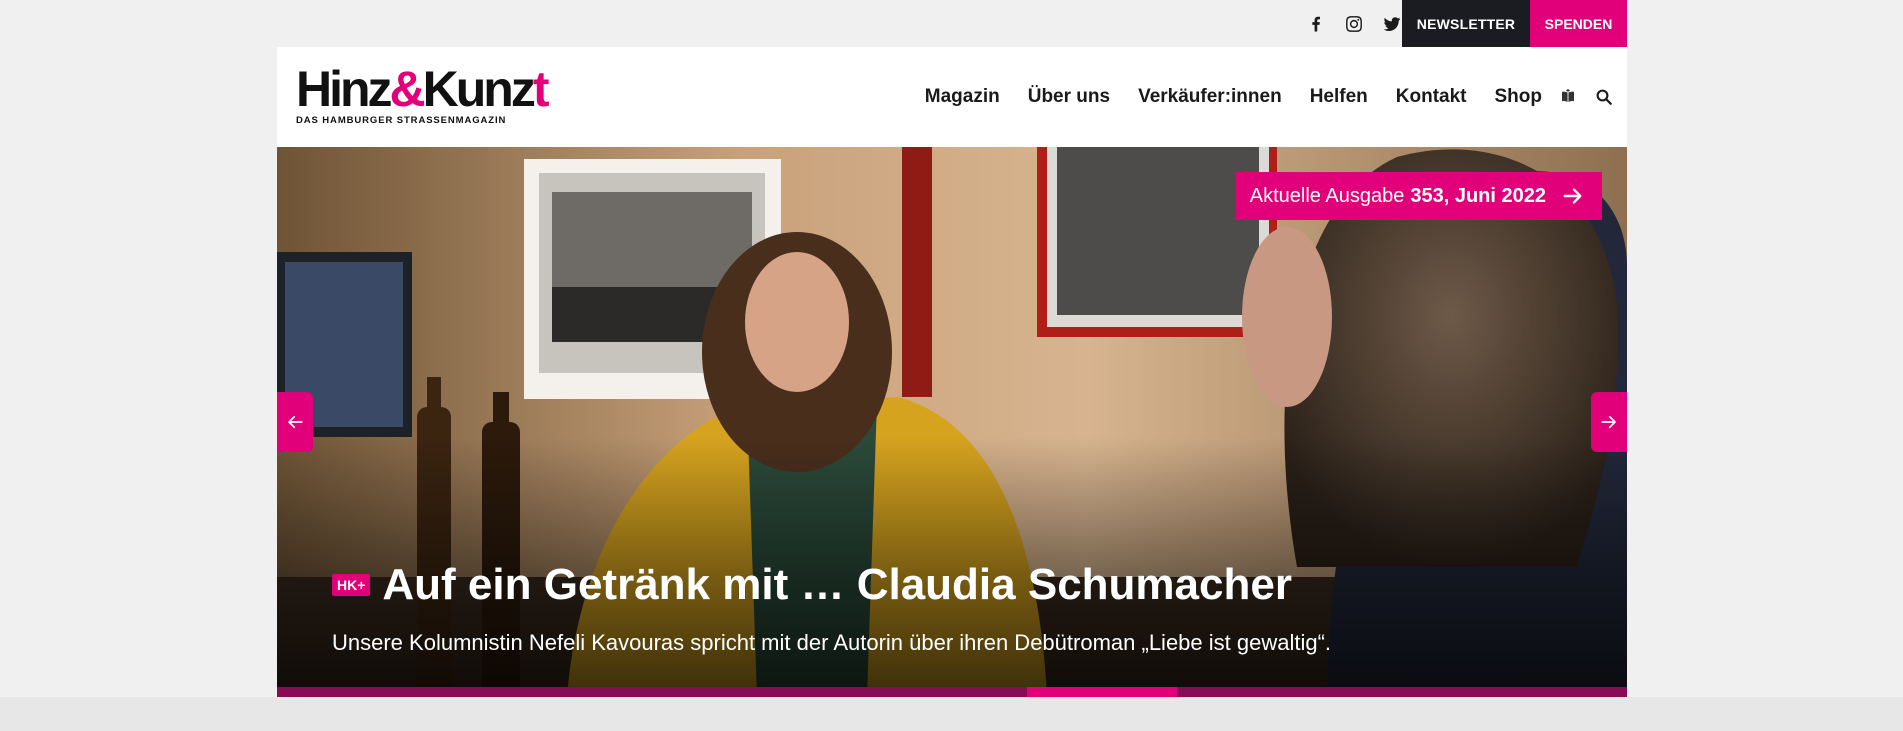  I want to click on instagram-icon, so click(1354, 24).